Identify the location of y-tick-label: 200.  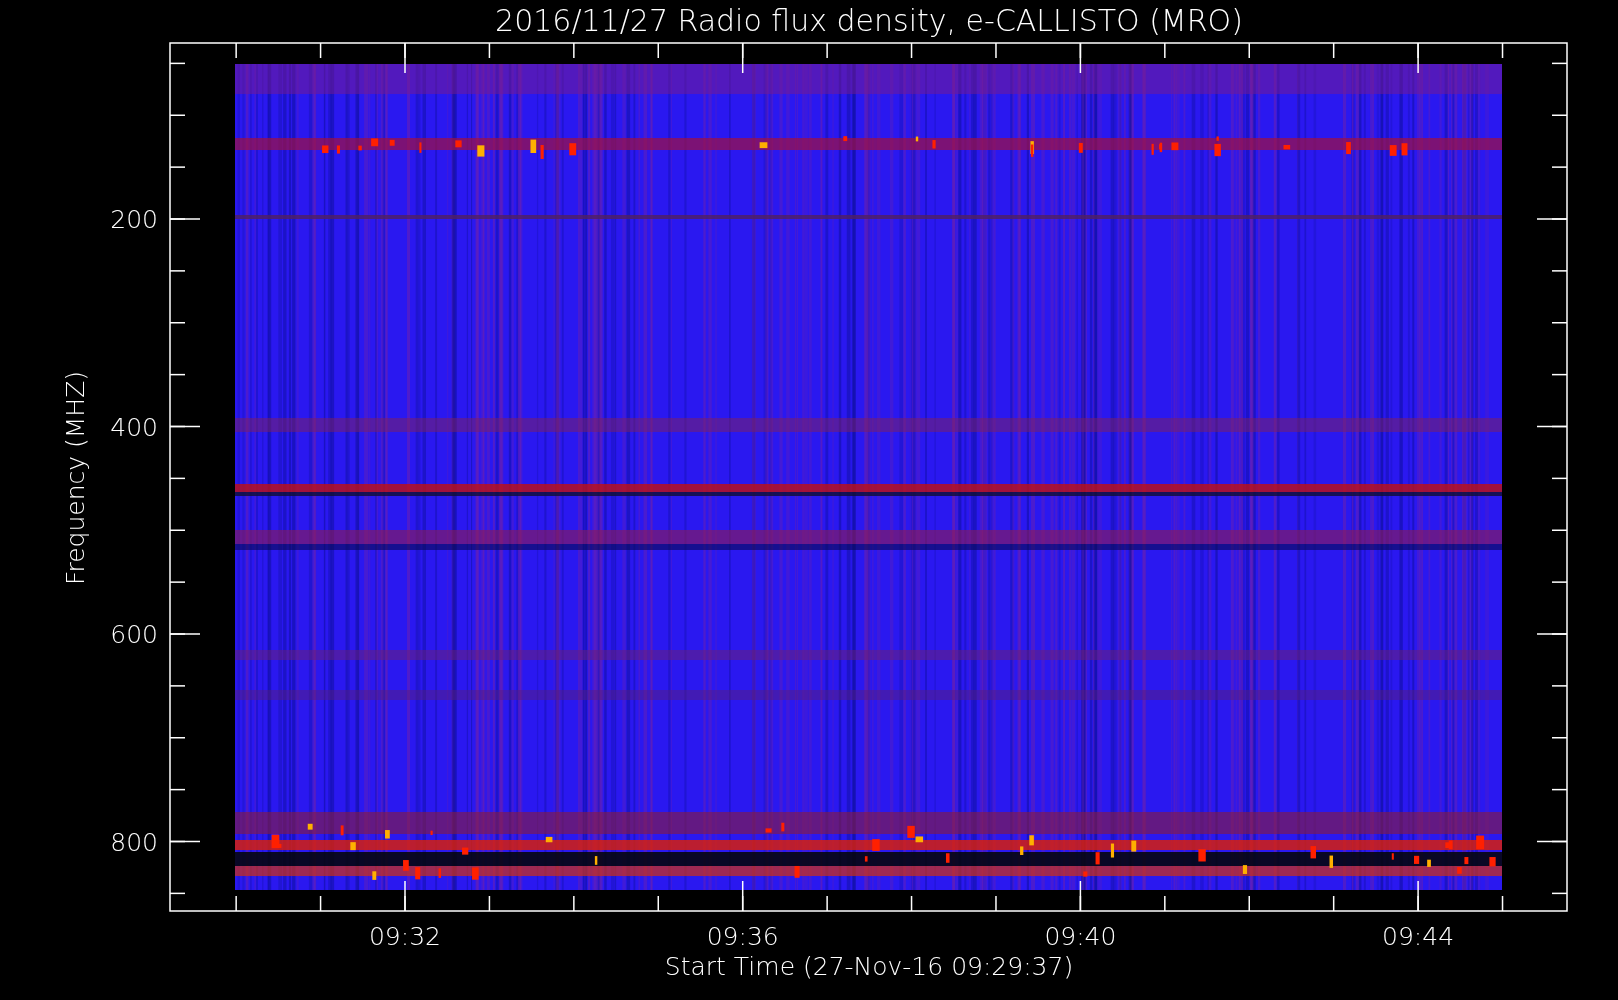
(134, 219).